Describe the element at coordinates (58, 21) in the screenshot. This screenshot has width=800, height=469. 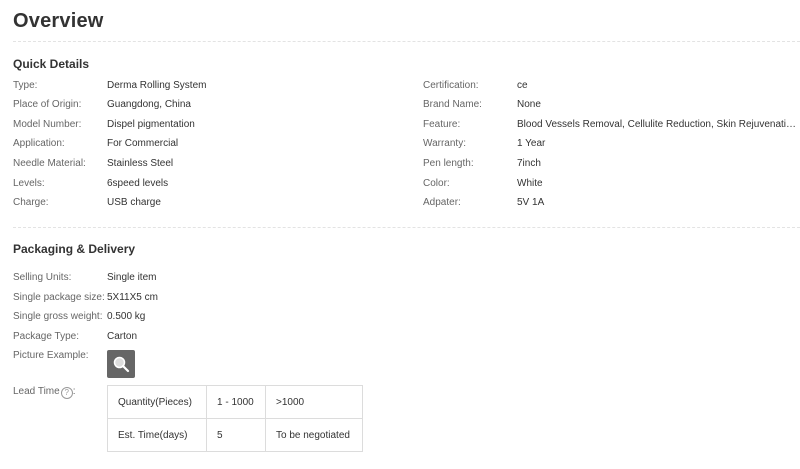
I see `page-title: Overview` at that location.